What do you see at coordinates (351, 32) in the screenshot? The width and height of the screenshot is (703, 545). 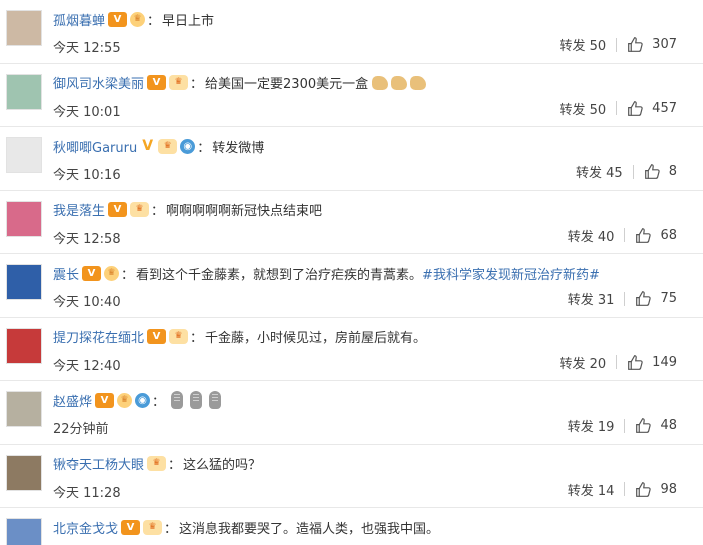 I see `comment-row: 孤烟暮蝉 V ♛：早日上市 今天 12:55 转发 50 307` at bounding box center [351, 32].